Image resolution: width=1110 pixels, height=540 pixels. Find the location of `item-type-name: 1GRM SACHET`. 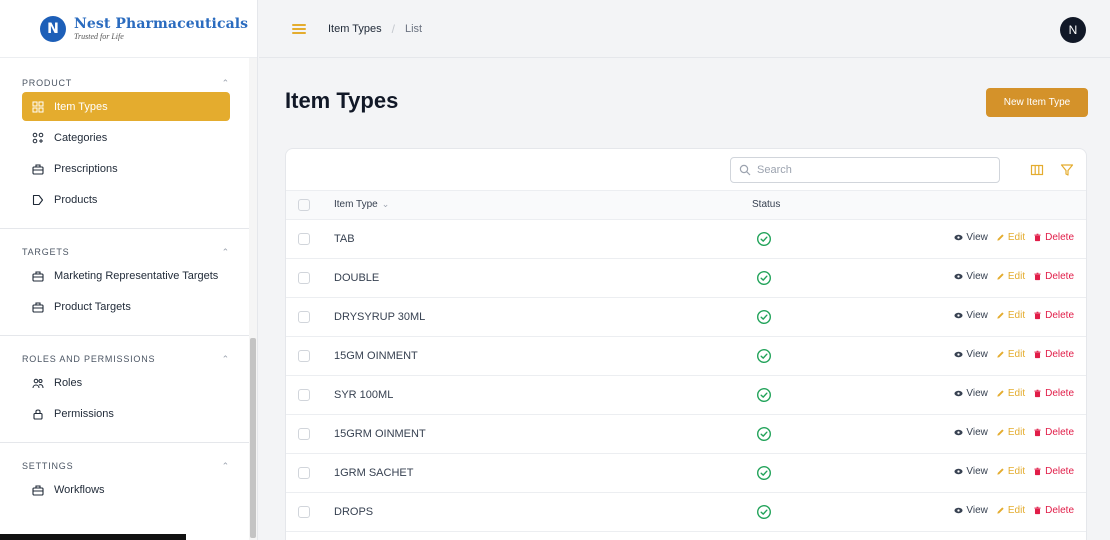

item-type-name: 1GRM SACHET is located at coordinates (374, 472).